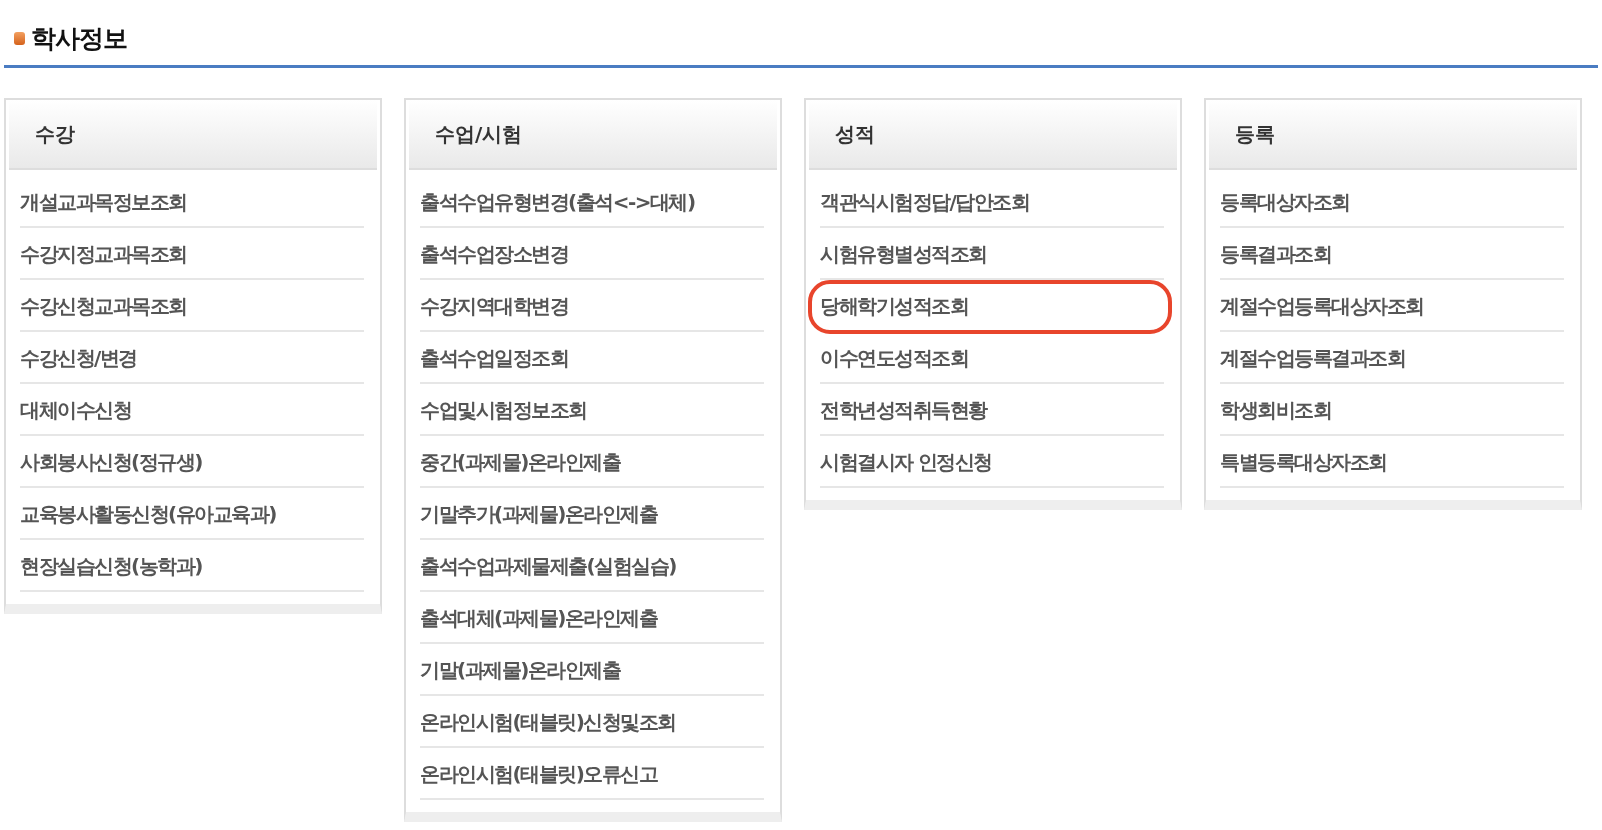 The image size is (1602, 830). What do you see at coordinates (1392, 463) in the screenshot?
I see `menu-link: 특별등록대상자조회` at bounding box center [1392, 463].